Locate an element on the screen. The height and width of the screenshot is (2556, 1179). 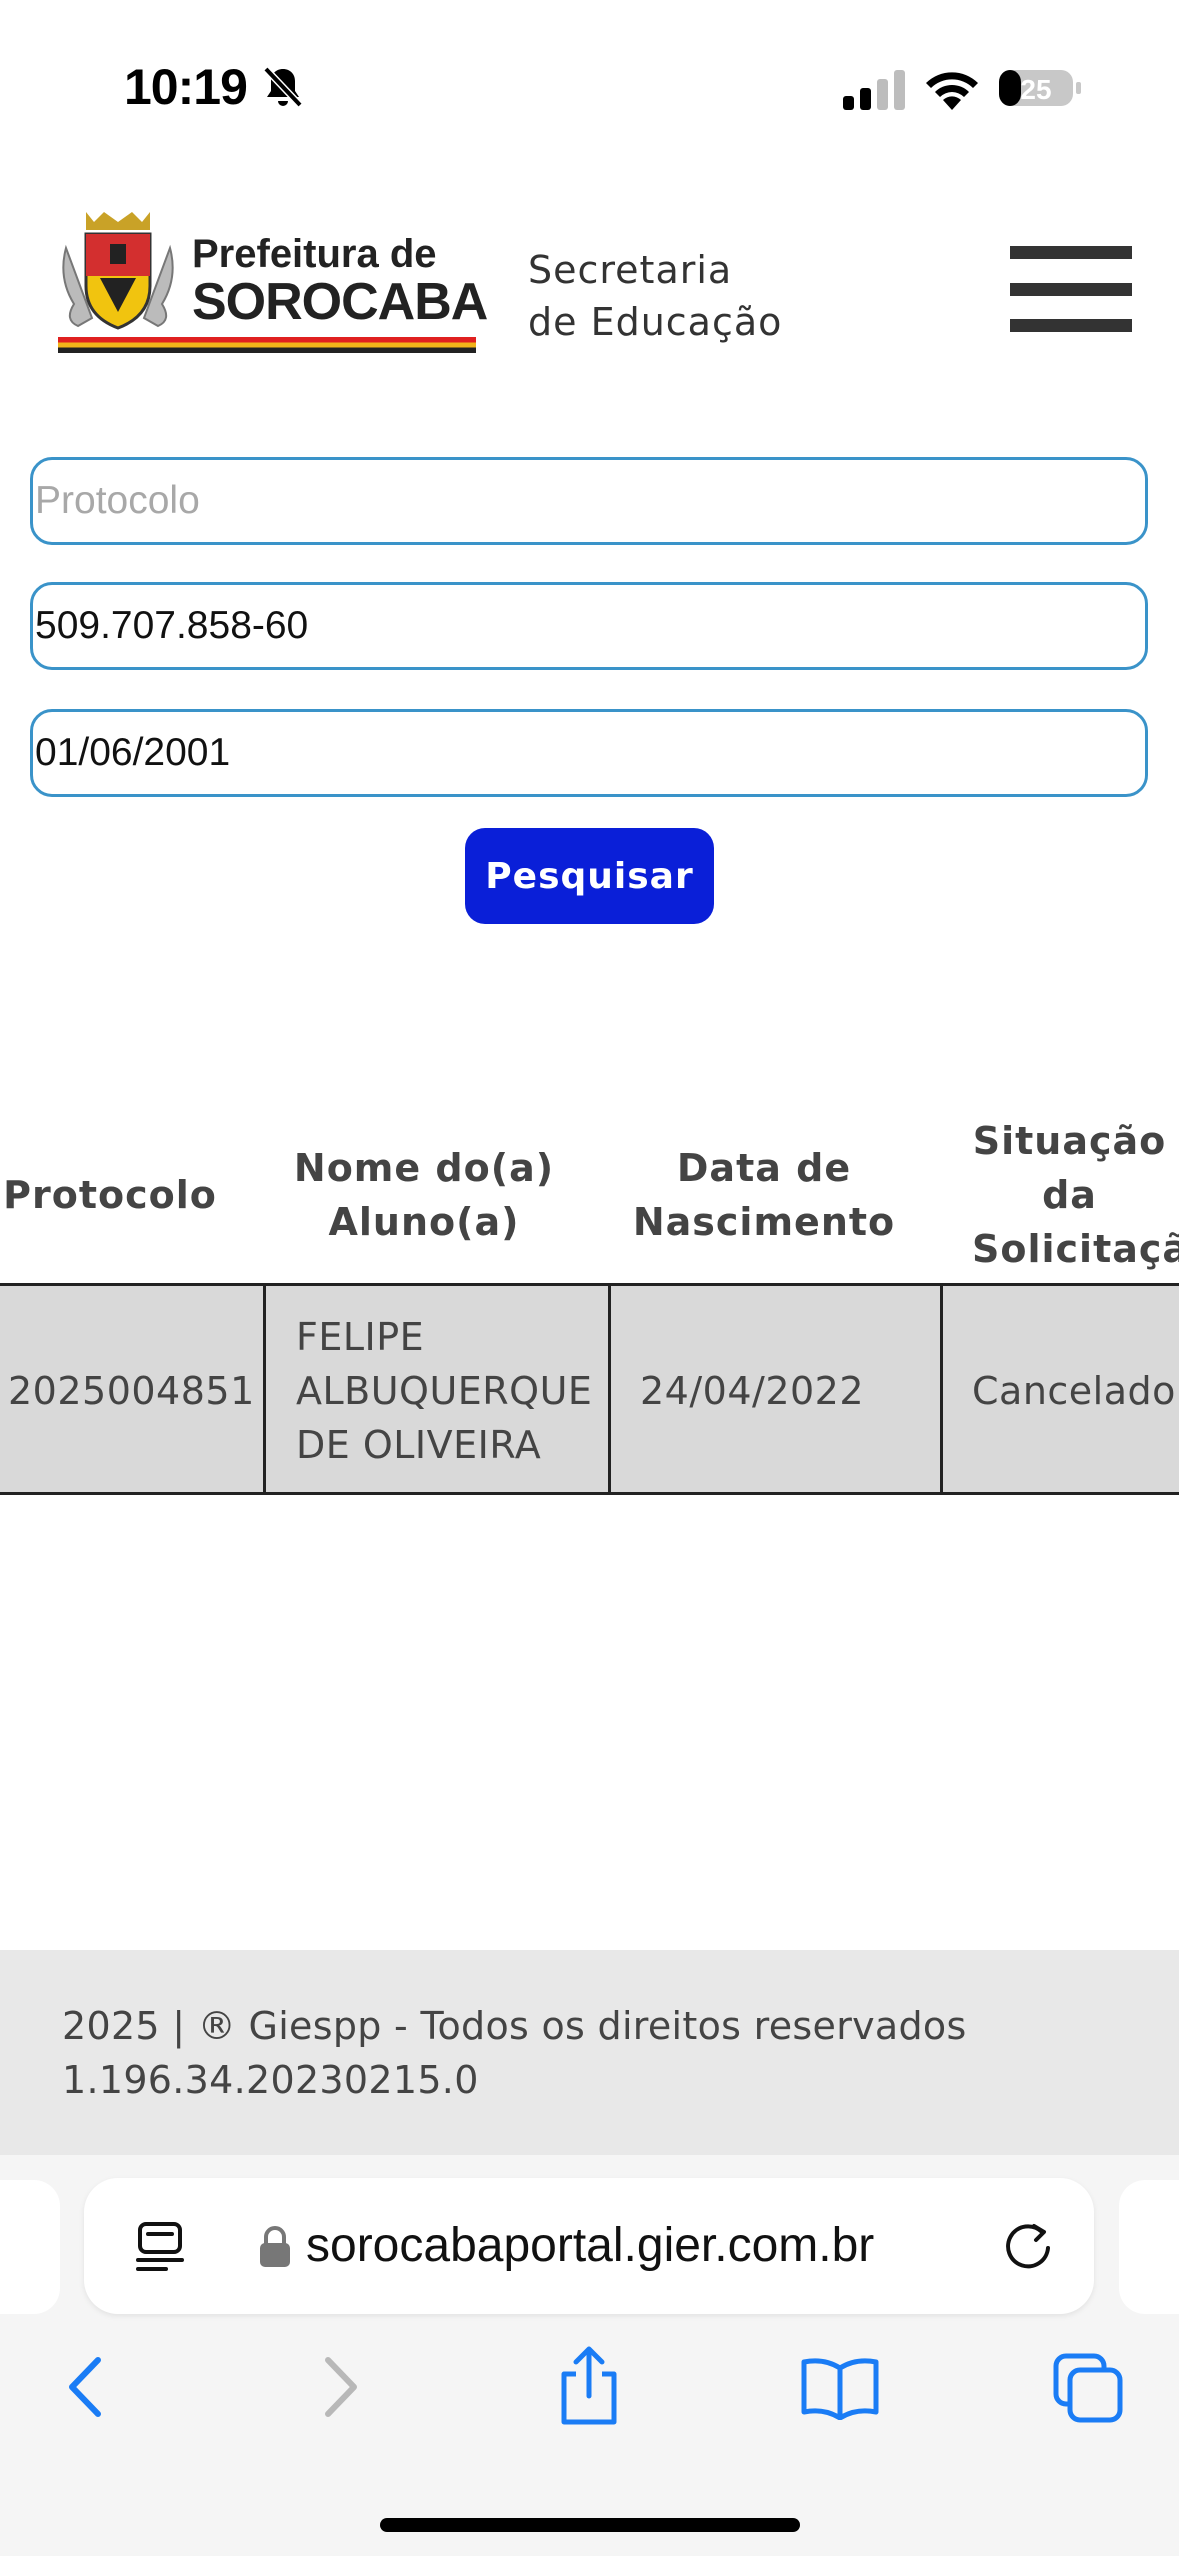
cell-nome: FELIPE ALBUQUERQUE DE OLIVEIRA is located at coordinates (444, 1391).